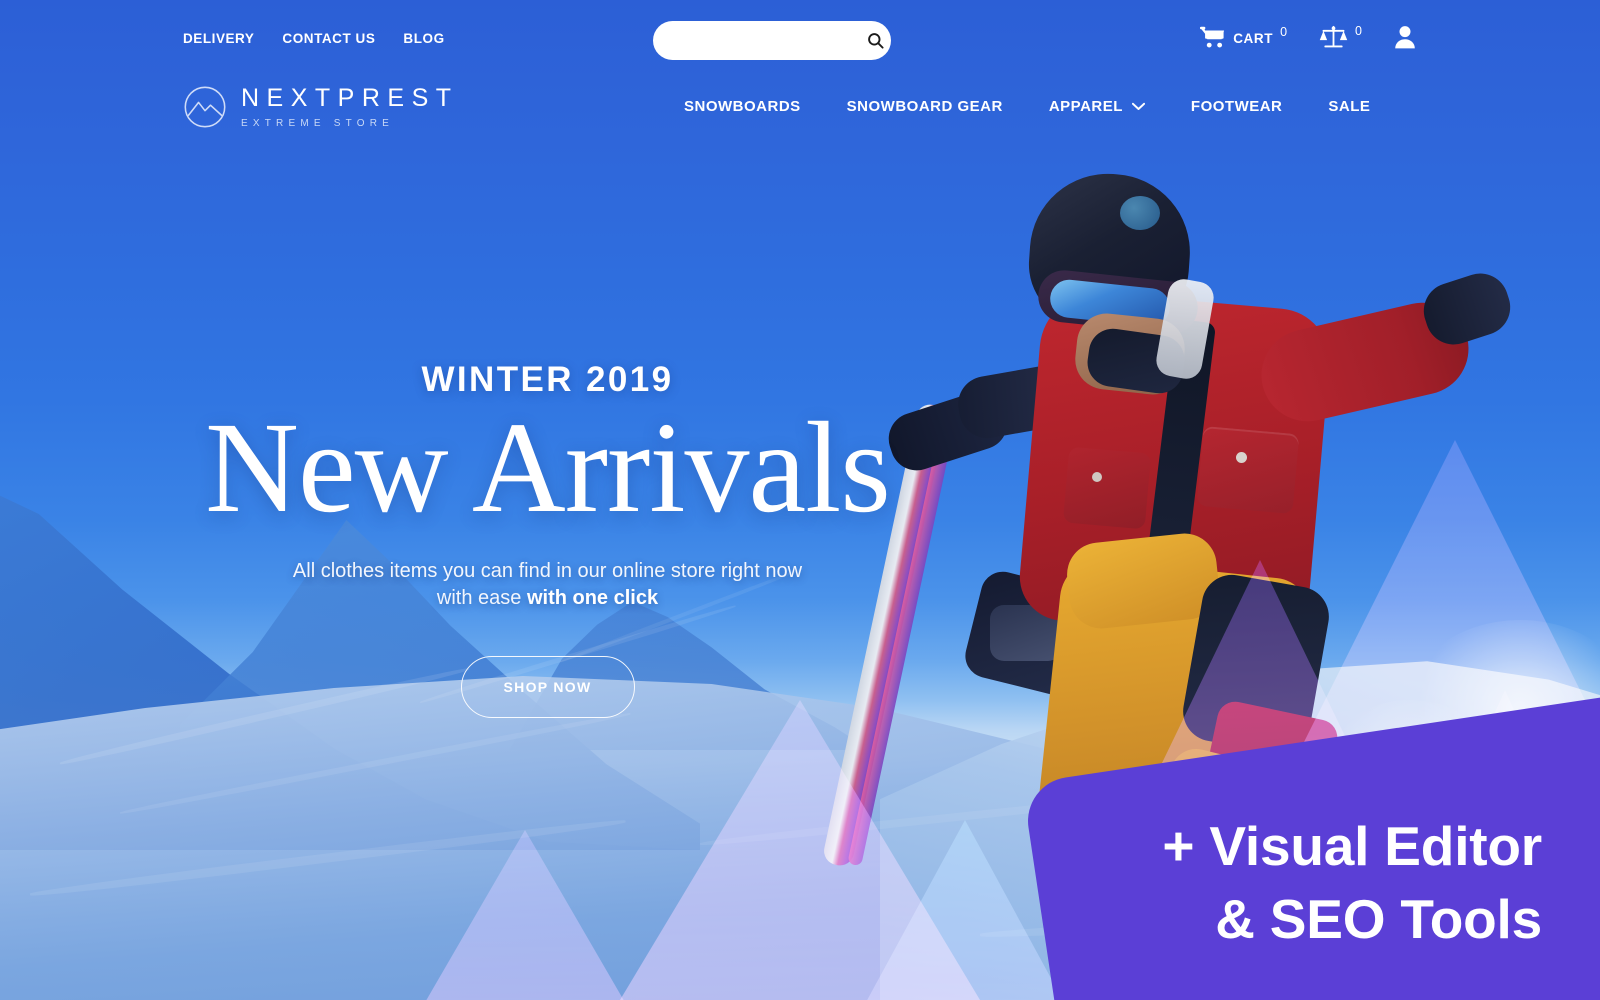 This screenshot has width=1600, height=1000. I want to click on promo-ribbon-text: + Visual Editor & SEO Tools, so click(1311, 883).